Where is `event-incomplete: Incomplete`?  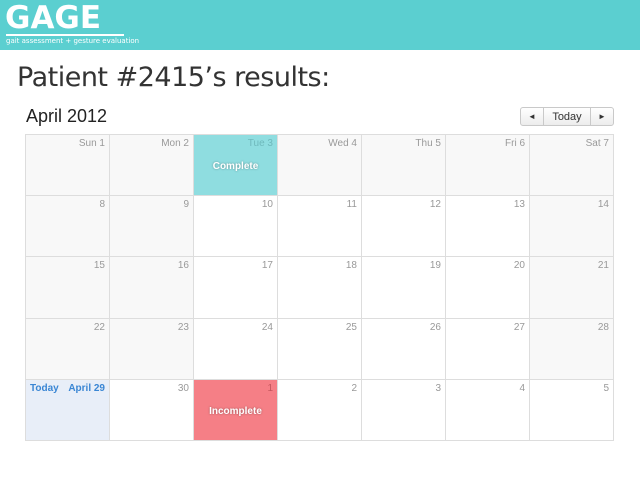 event-incomplete: Incomplete is located at coordinates (235, 411).